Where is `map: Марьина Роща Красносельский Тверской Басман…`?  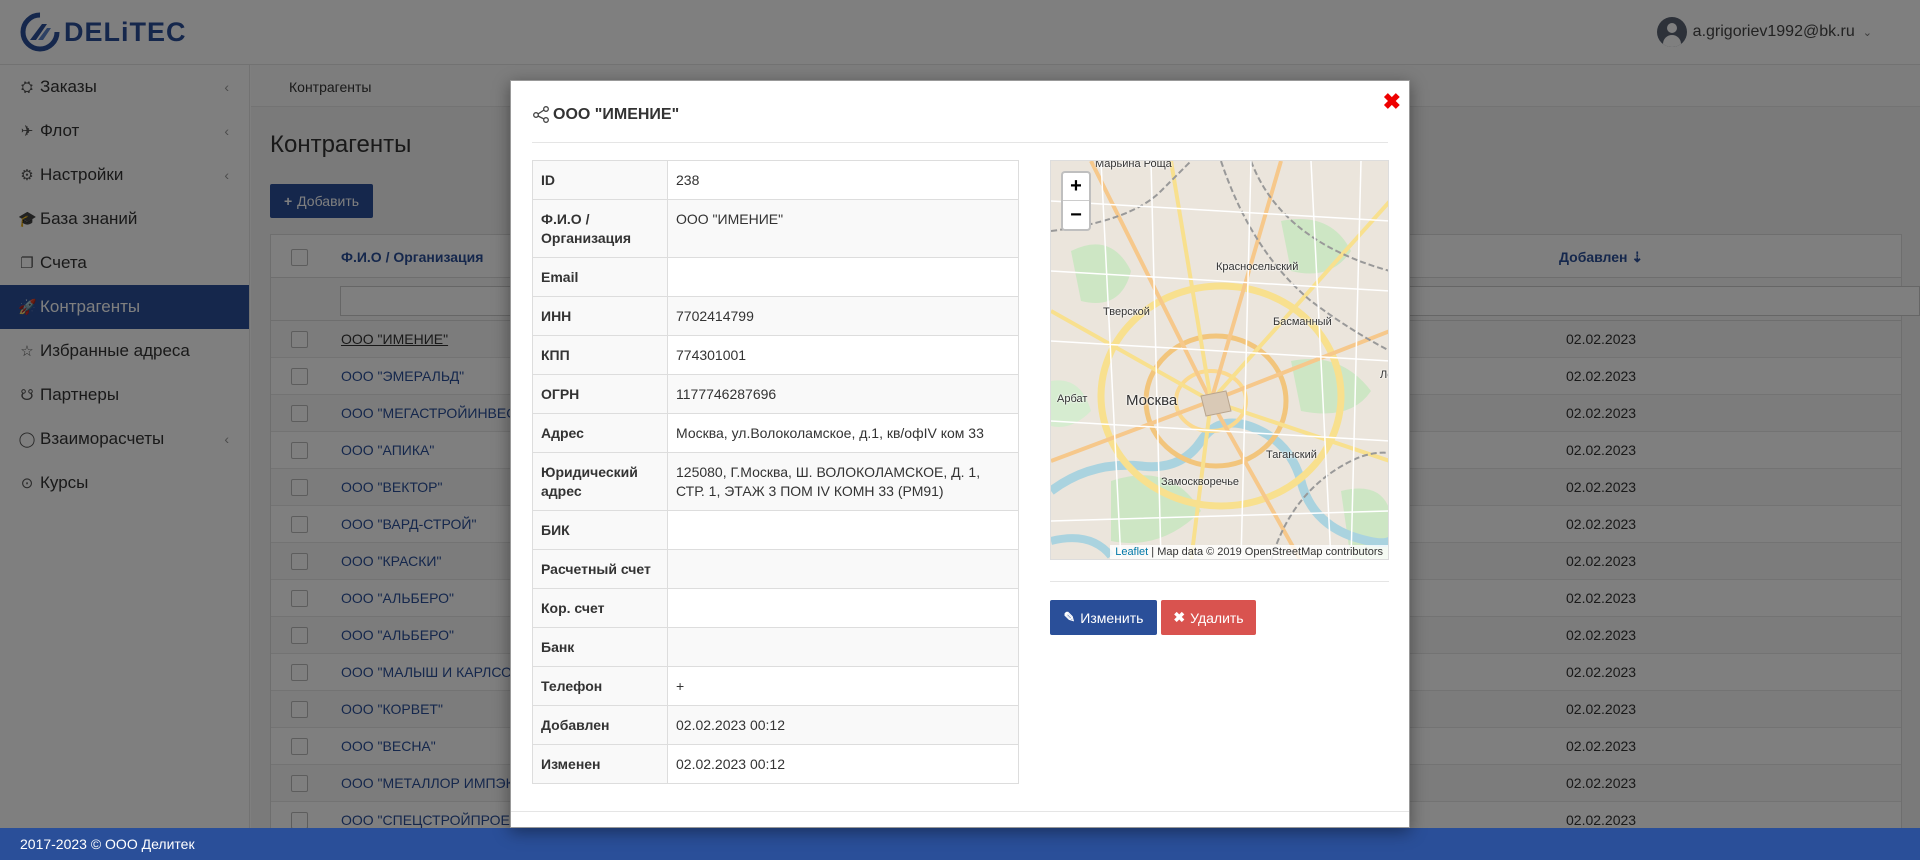 map: Марьина Роща Красносельский Тверской Басман… is located at coordinates (1219, 360).